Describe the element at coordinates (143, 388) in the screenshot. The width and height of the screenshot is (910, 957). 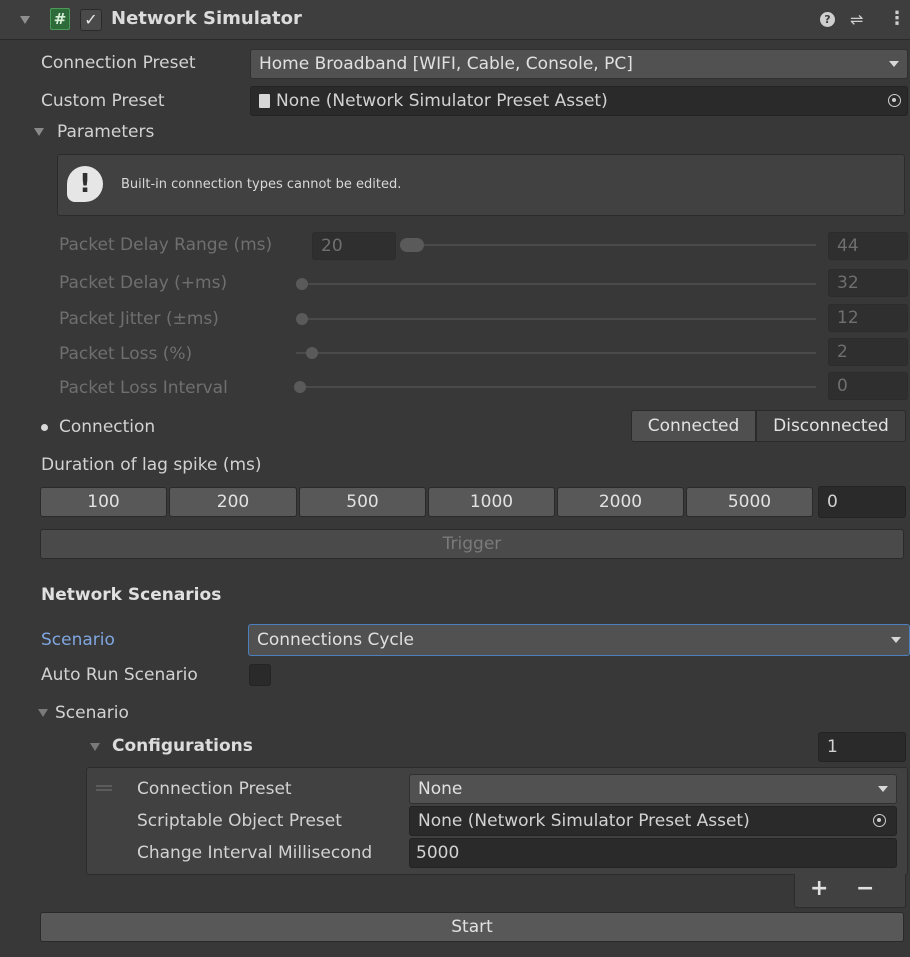
I see `packet-loss-interval-label: Packet Loss Interval` at that location.